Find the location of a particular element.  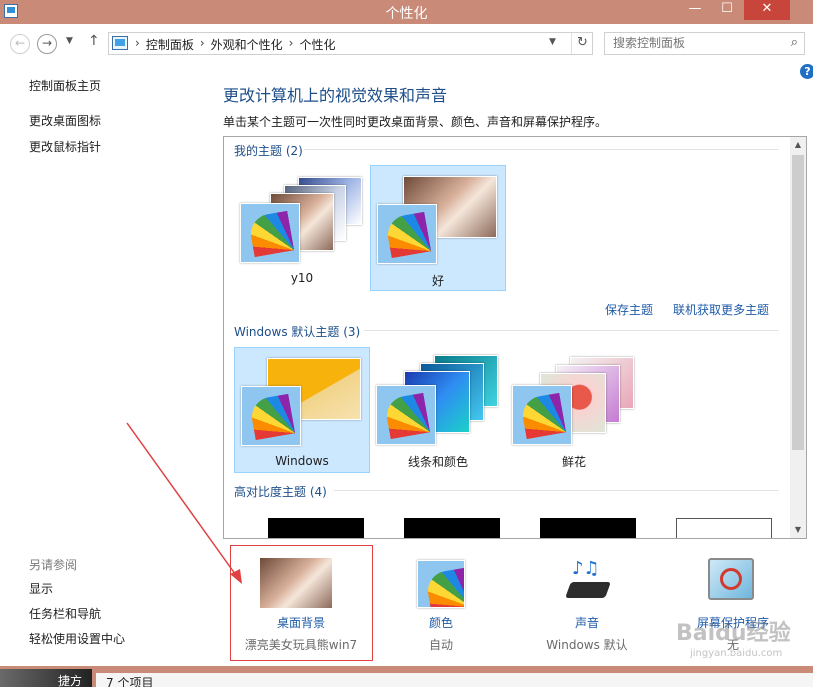

help-icon: ? is located at coordinates (806, 71).